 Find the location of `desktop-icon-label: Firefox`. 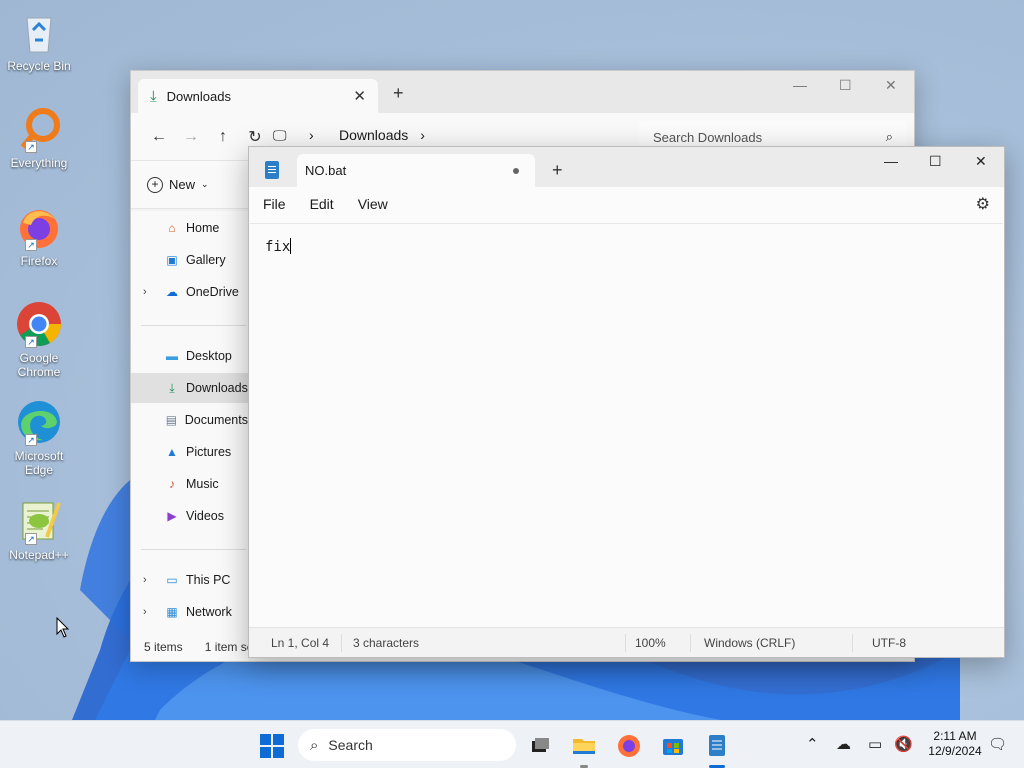

desktop-icon-label: Firefox is located at coordinates (39, 261).